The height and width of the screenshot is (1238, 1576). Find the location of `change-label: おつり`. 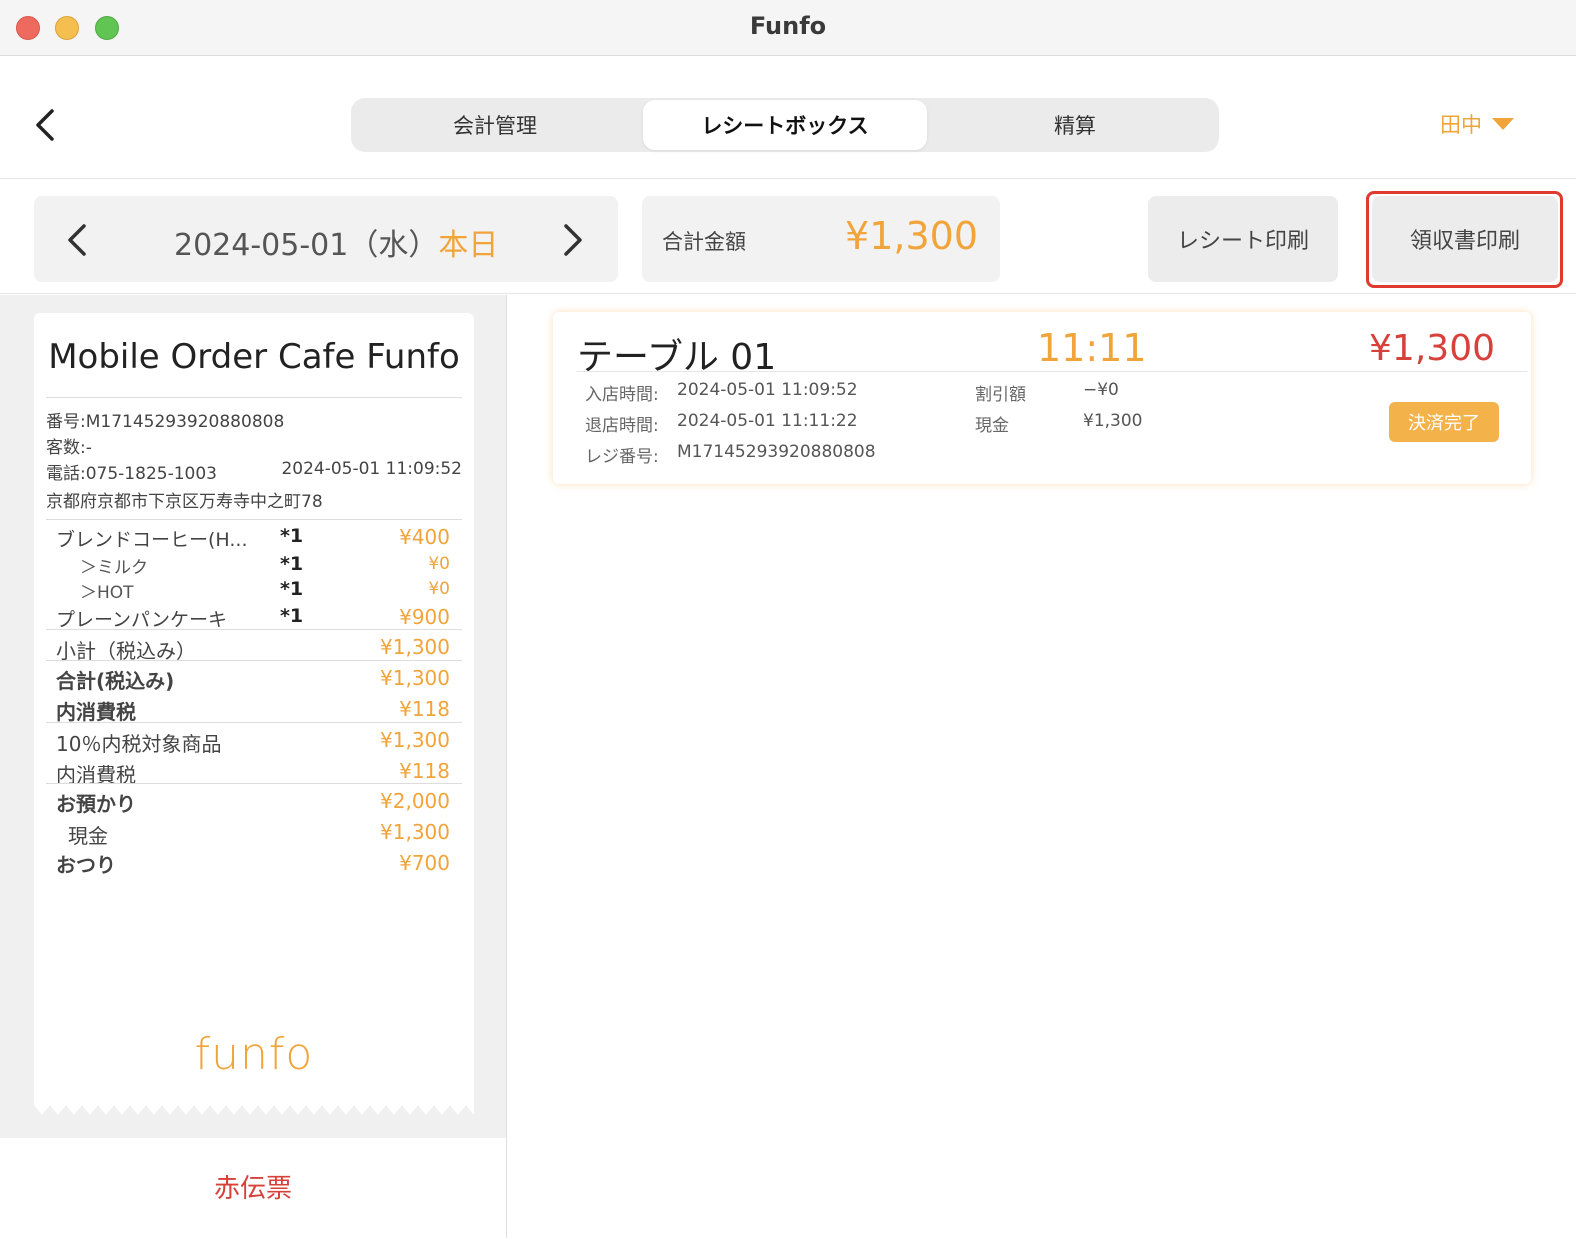

change-label: おつり is located at coordinates (86, 865).